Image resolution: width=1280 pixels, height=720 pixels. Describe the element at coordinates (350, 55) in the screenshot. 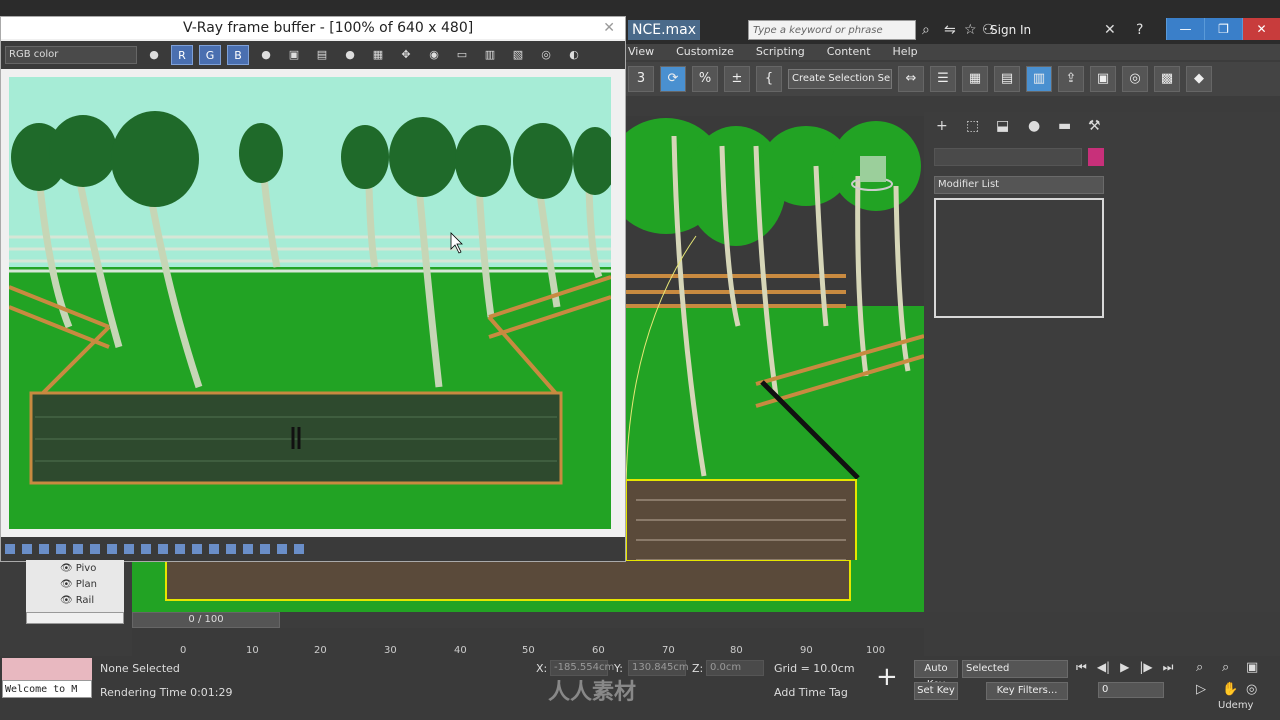

I see `load-image-icon: ●` at that location.